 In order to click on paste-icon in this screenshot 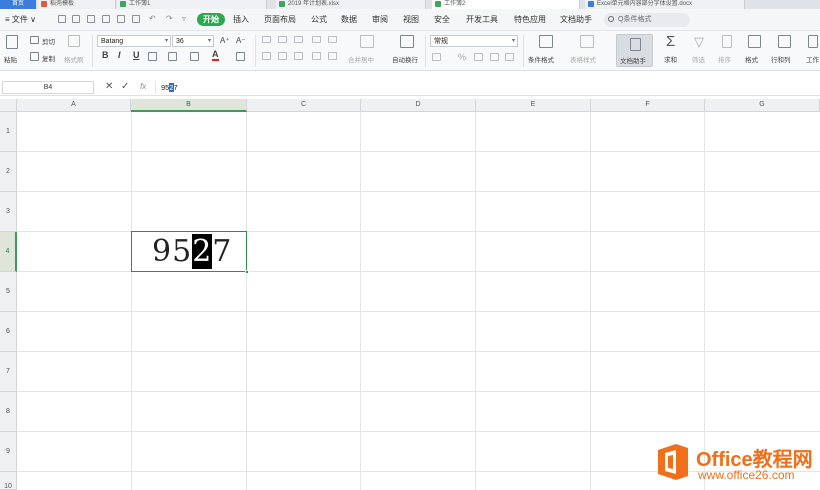, I will do `click(12, 42)`.